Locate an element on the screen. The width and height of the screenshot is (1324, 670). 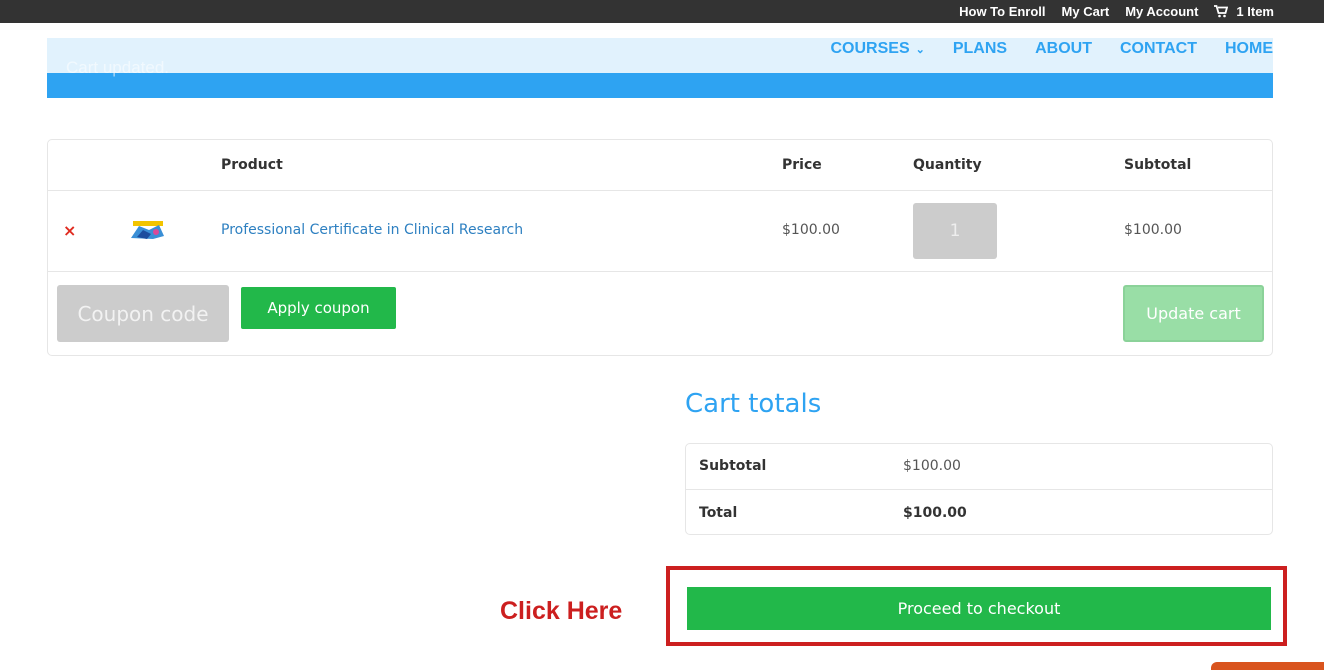
header-product: Product is located at coordinates (252, 165).